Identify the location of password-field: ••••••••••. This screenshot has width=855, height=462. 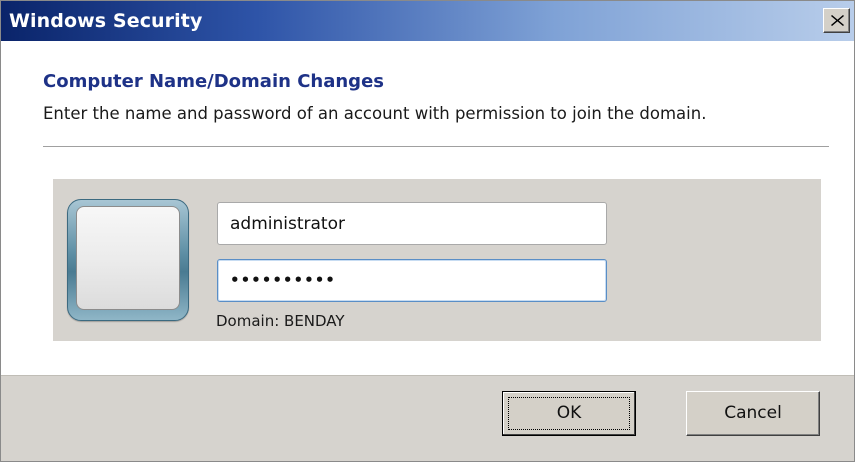
(412, 280).